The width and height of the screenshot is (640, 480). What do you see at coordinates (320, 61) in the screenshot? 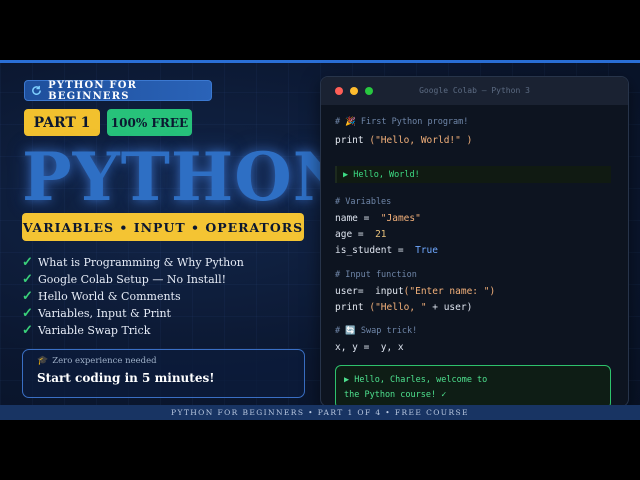
I see `top-accent-bar` at bounding box center [320, 61].